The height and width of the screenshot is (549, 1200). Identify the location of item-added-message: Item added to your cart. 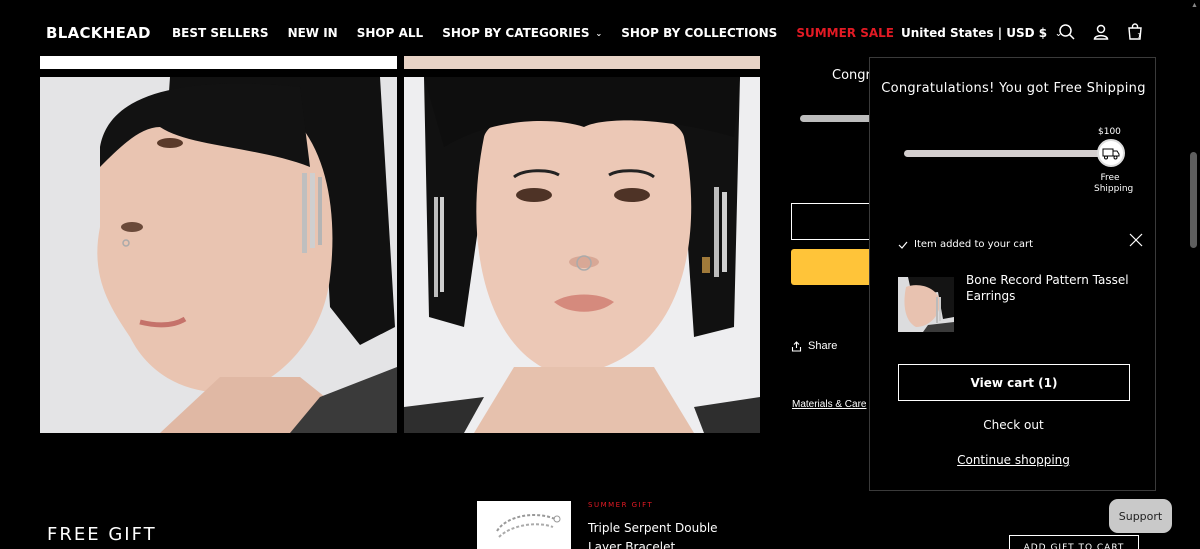
(965, 244).